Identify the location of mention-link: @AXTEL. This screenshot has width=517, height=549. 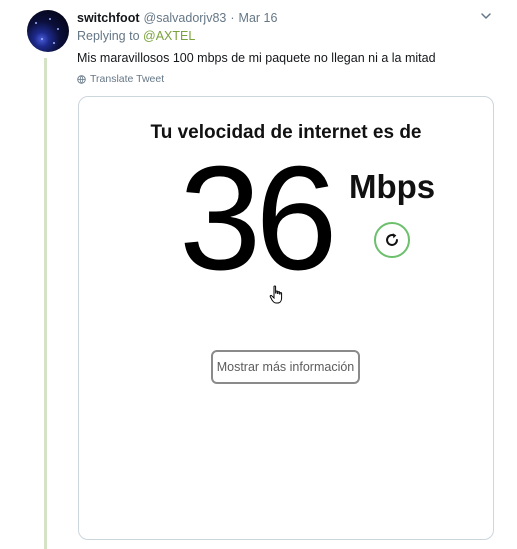
(169, 36).